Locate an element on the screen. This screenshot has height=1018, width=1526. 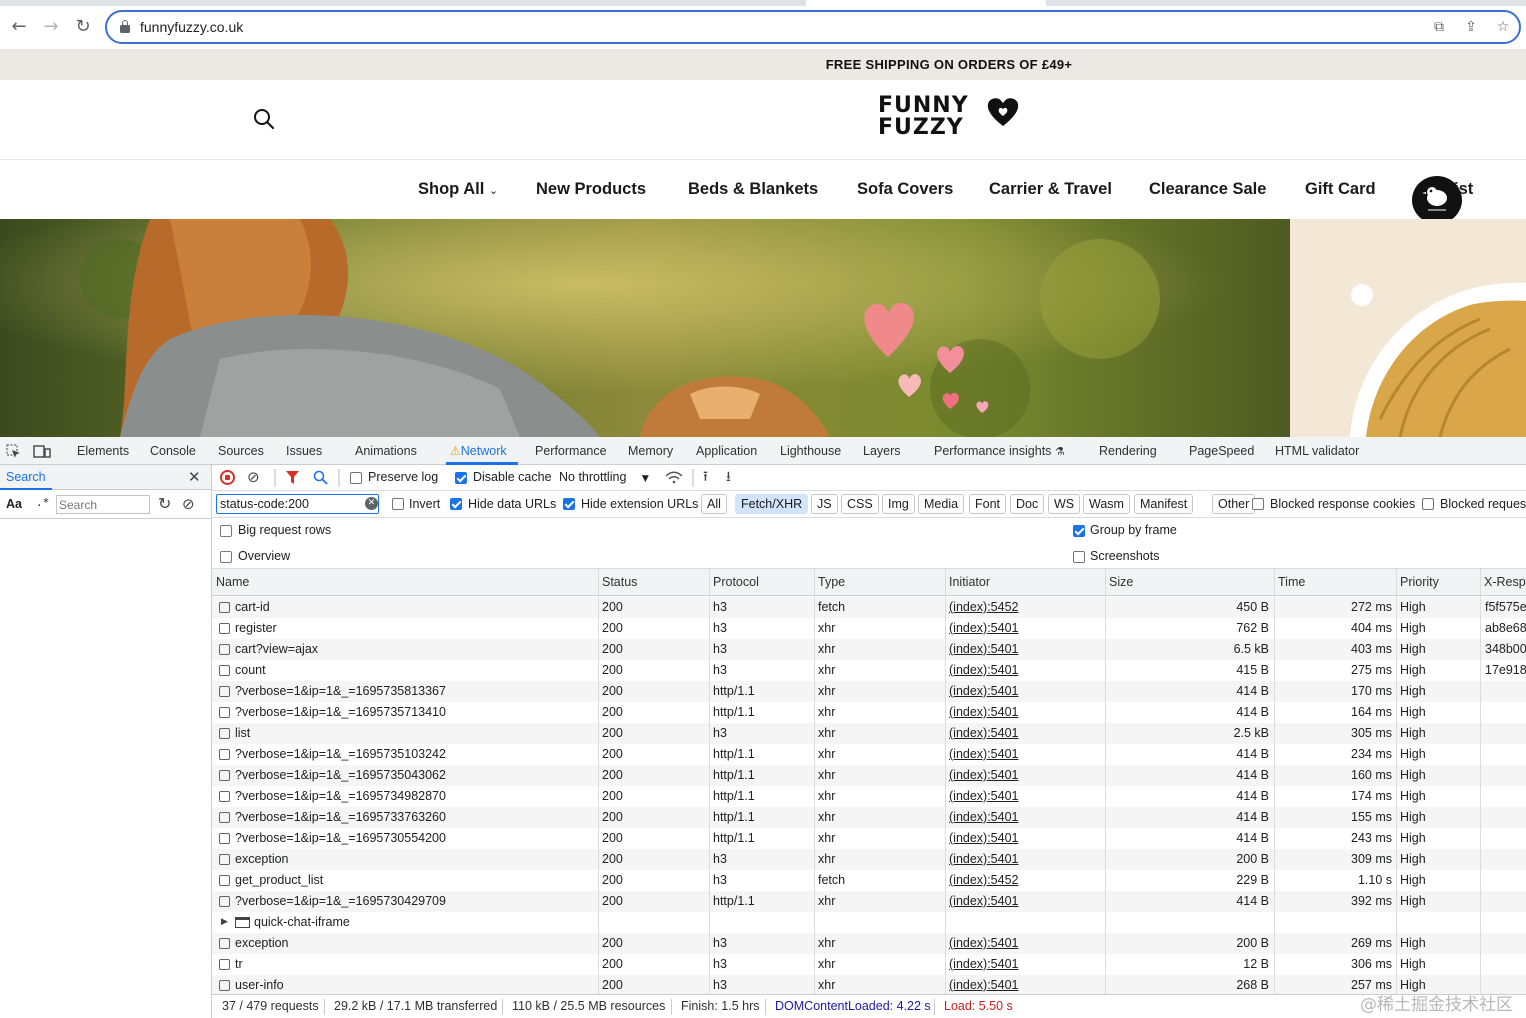
tab-pagespeed: PageSpeed is located at coordinates (1221, 451).